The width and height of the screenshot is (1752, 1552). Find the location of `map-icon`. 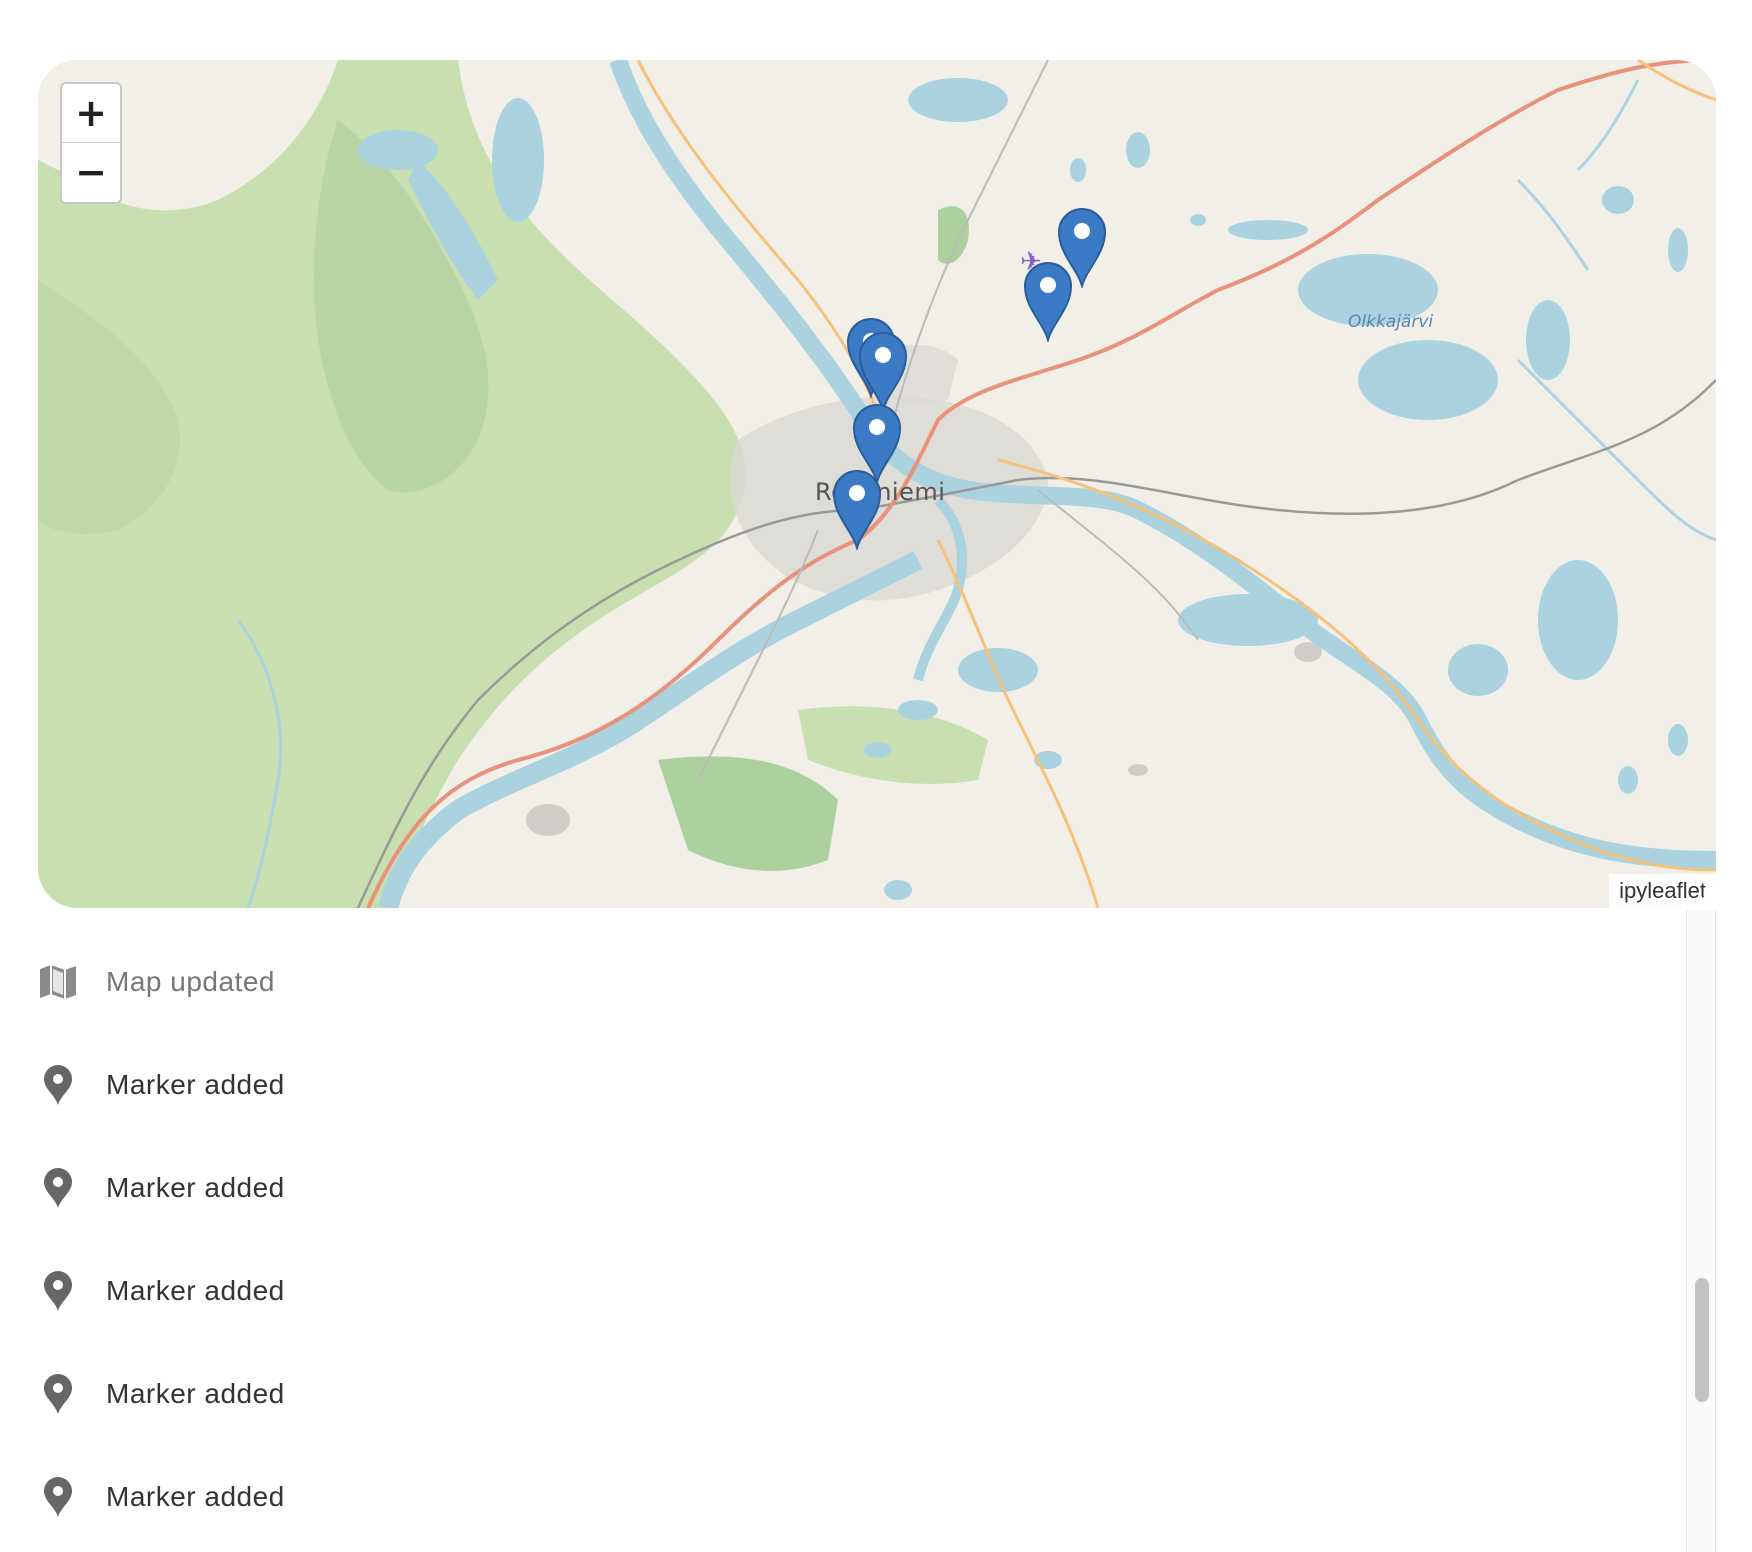

map-icon is located at coordinates (58, 982).